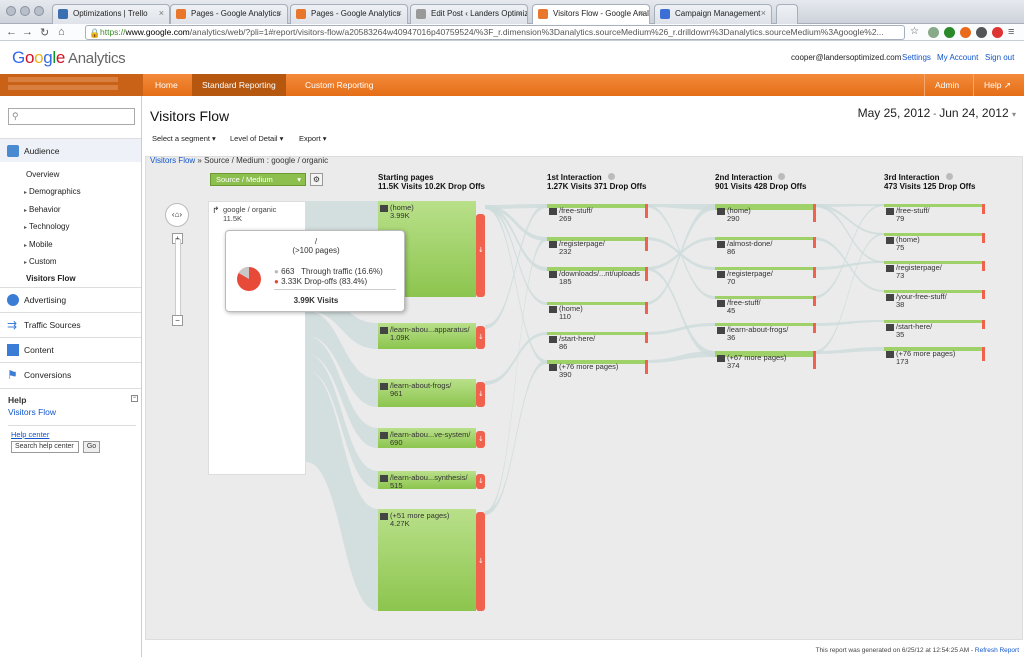  What do you see at coordinates (313, 138) in the screenshot?
I see `export-menu: Export ▾` at bounding box center [313, 138].